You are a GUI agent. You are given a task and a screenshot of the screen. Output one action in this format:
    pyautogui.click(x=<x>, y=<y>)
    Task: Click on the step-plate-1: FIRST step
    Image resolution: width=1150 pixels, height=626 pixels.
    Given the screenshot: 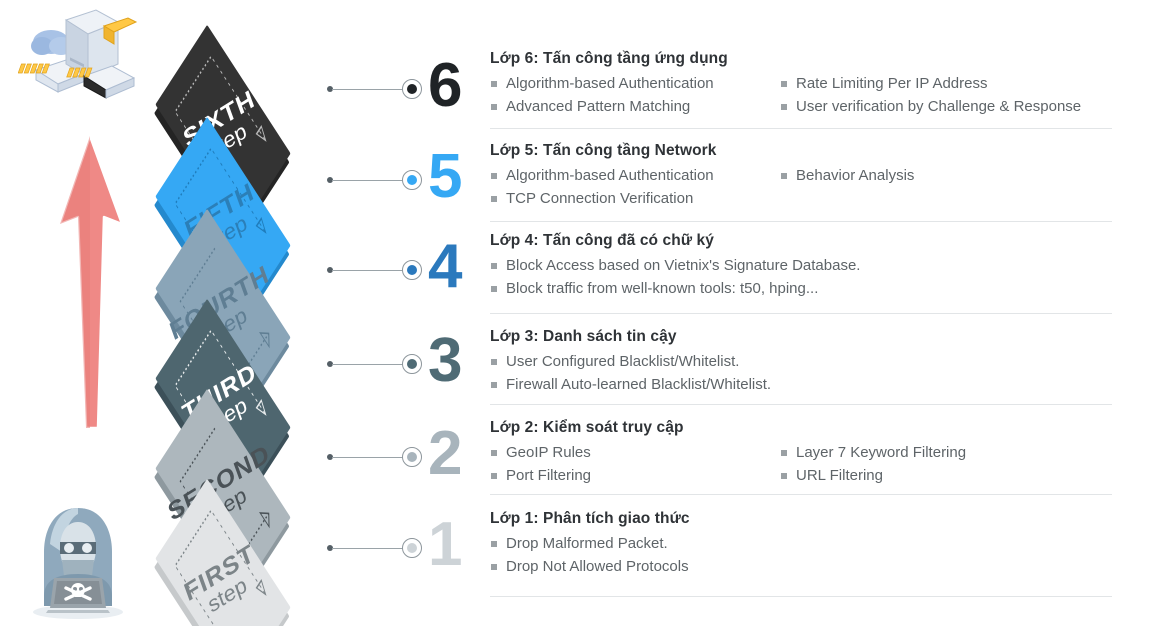 What is the action you would take?
    pyautogui.click(x=223, y=552)
    